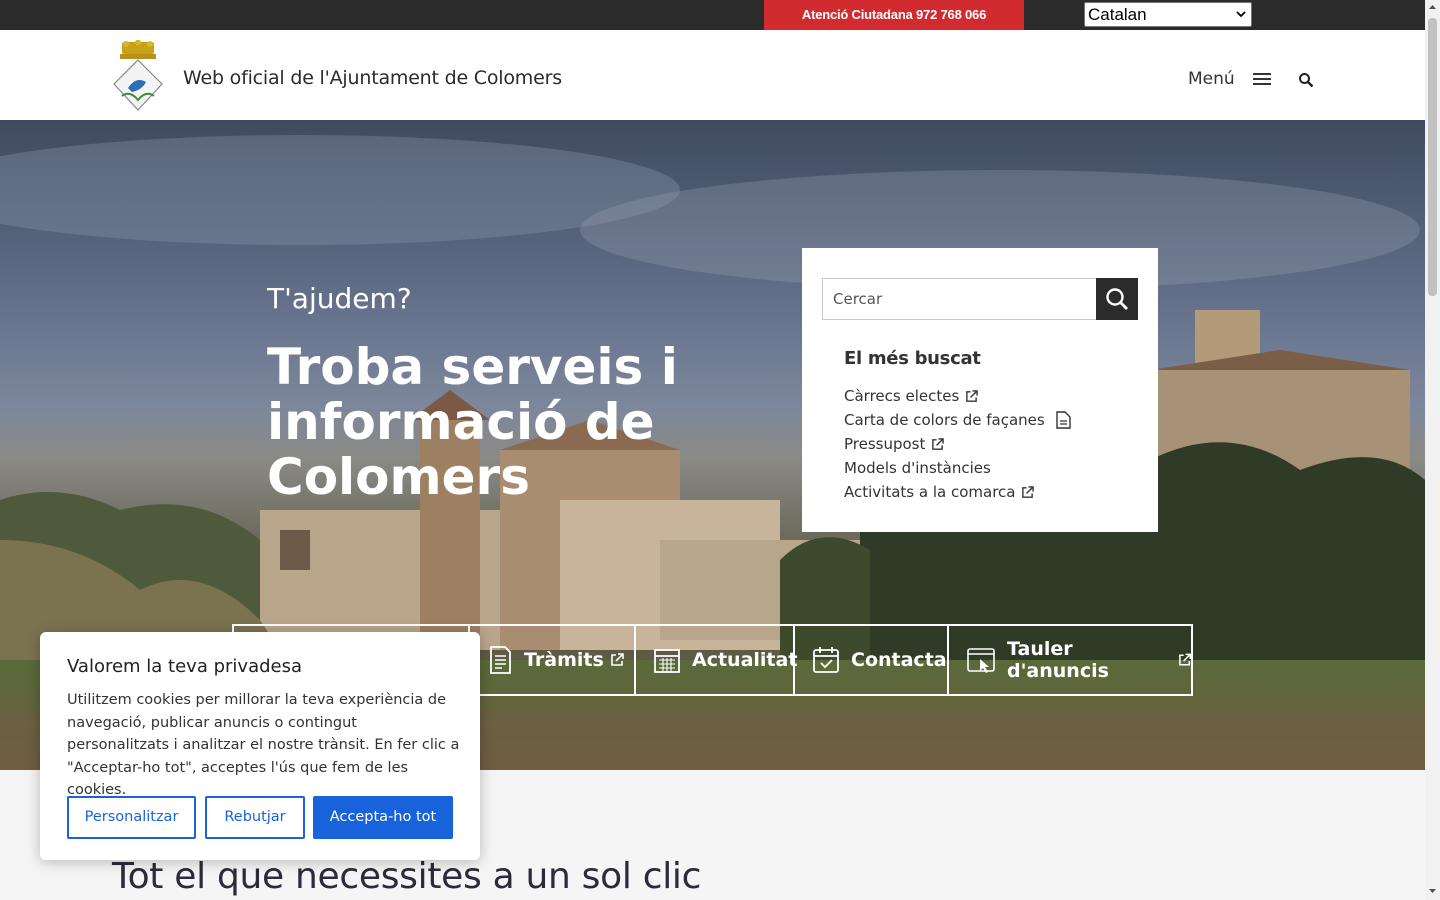 The height and width of the screenshot is (900, 1440). What do you see at coordinates (894, 15) in the screenshot?
I see `citizen-attention-link: Atenció Ciutadana 972 768 066` at bounding box center [894, 15].